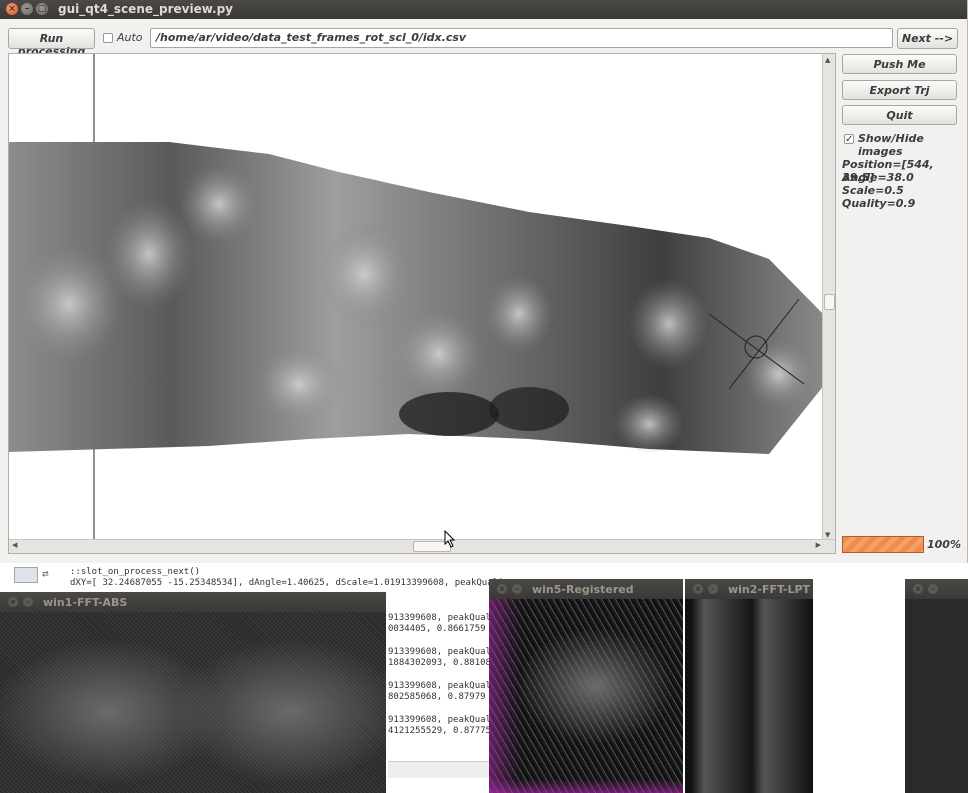 The height and width of the screenshot is (793, 968). I want to click on quit-button: Quit, so click(899, 115).